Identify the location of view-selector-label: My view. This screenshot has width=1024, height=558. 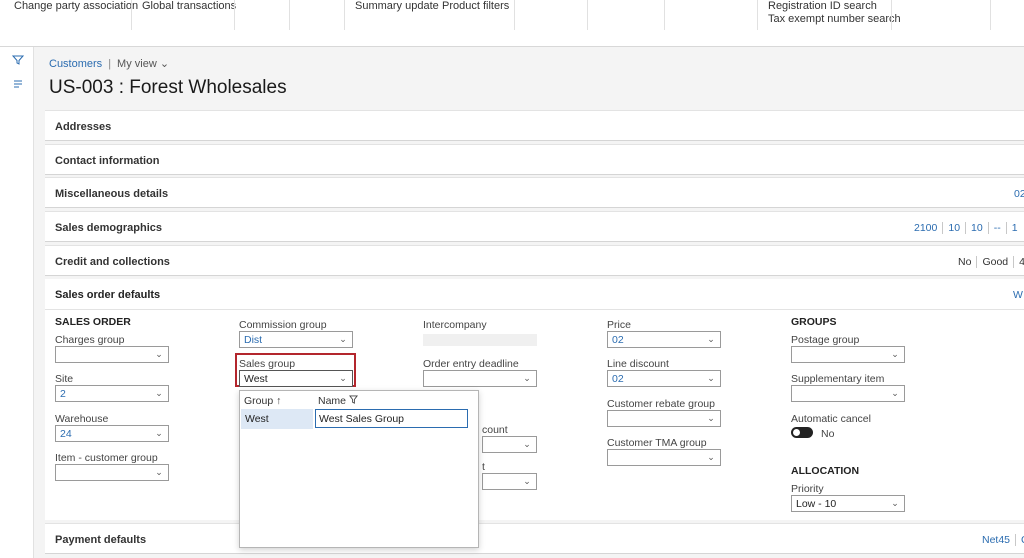
(137, 64).